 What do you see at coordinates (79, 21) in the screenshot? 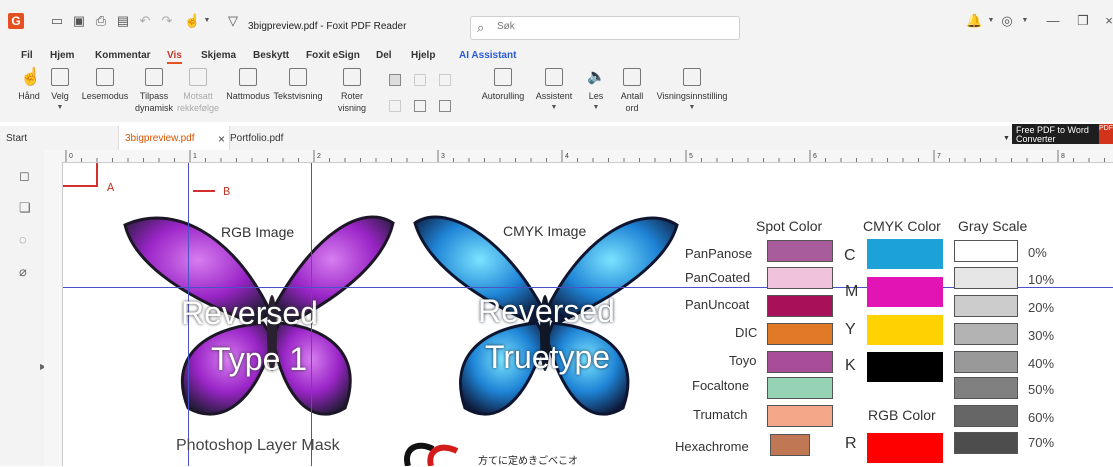
I see `save-icon: ▣` at bounding box center [79, 21].